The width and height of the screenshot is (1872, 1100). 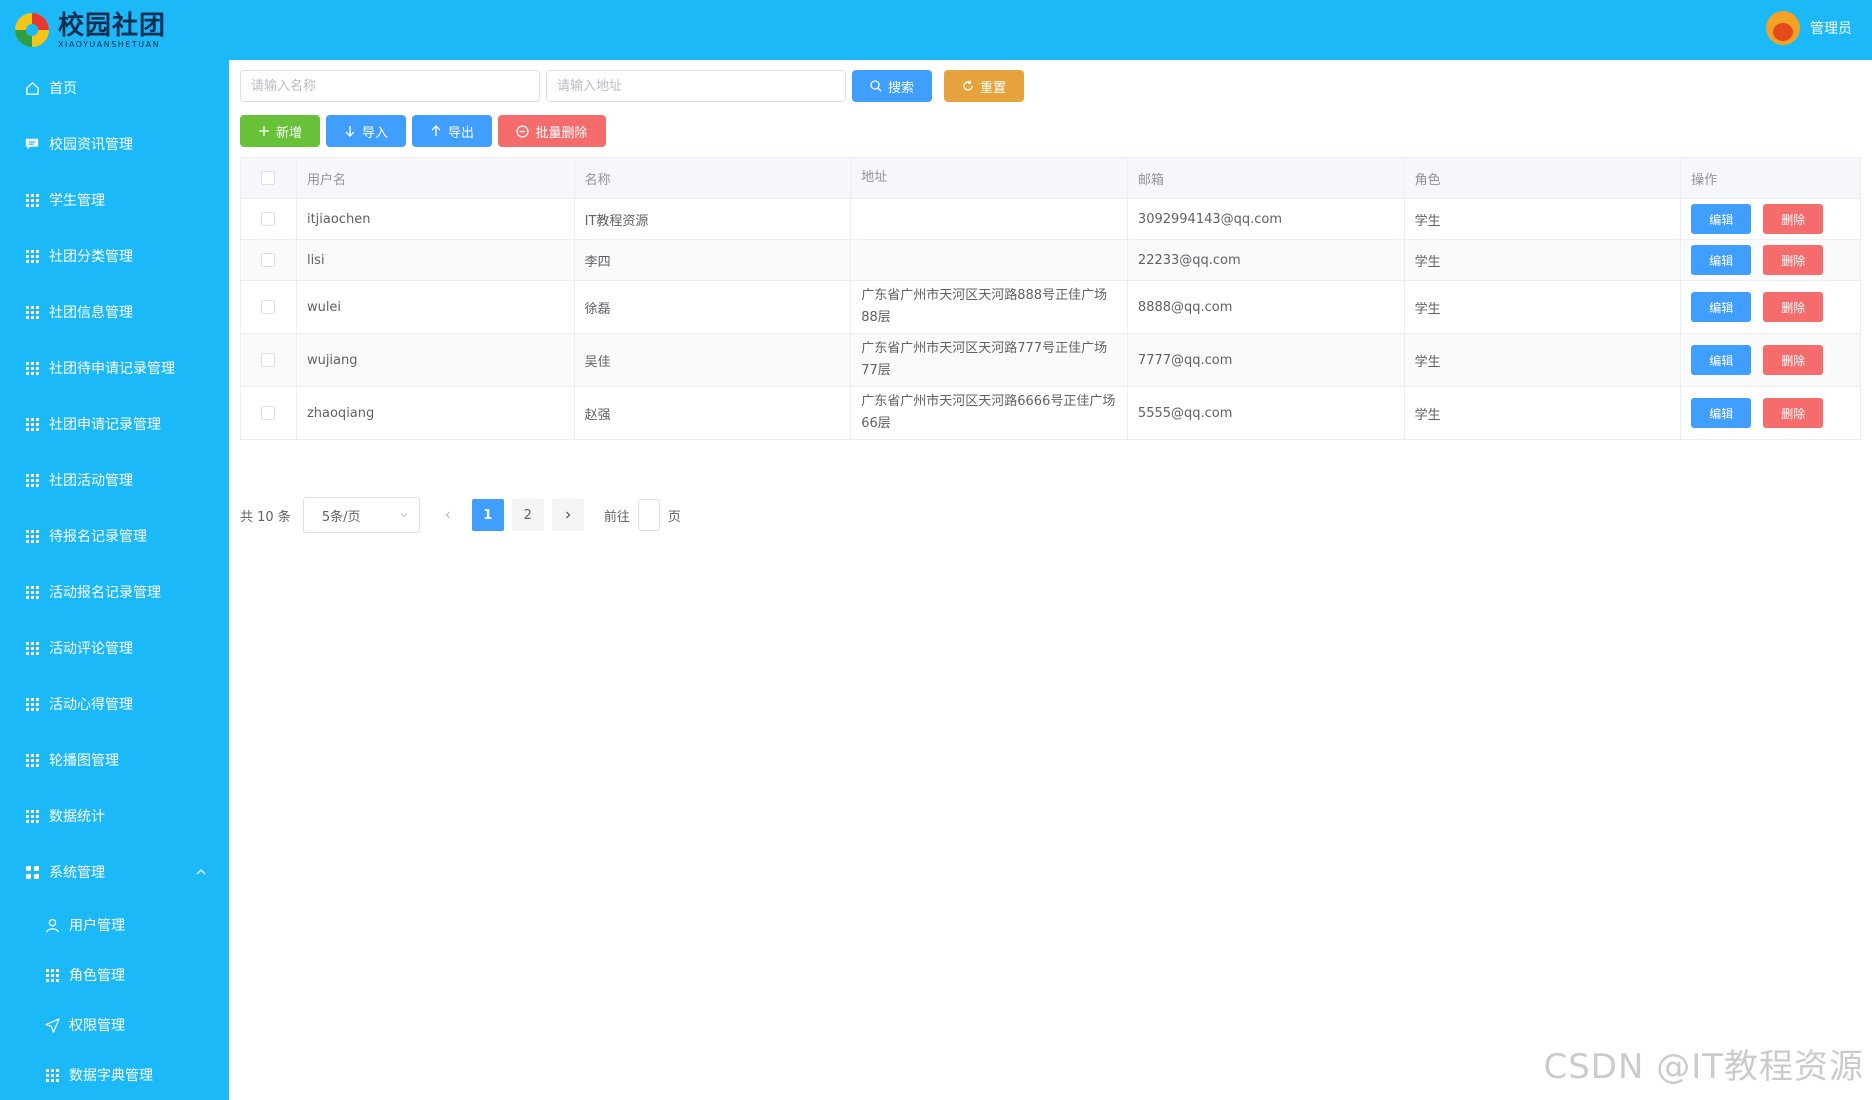 I want to click on sidebar-item-activity-reflections: 活动心得管理, so click(x=114, y=704).